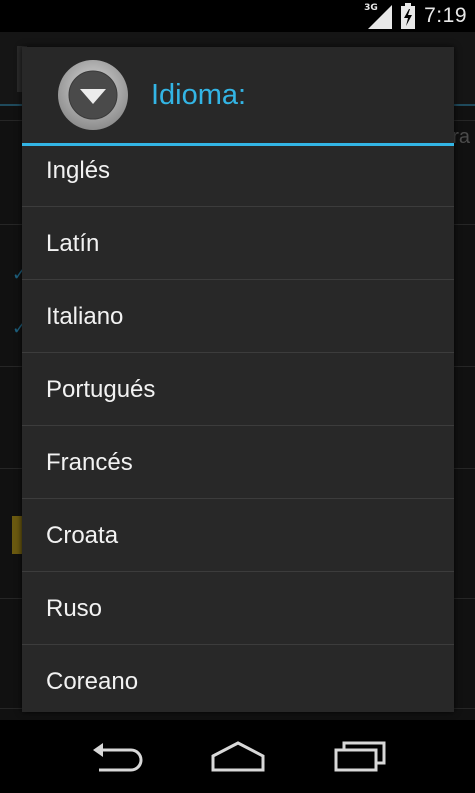  Describe the element at coordinates (238, 462) in the screenshot. I see `language-option-frances: Francés` at that location.